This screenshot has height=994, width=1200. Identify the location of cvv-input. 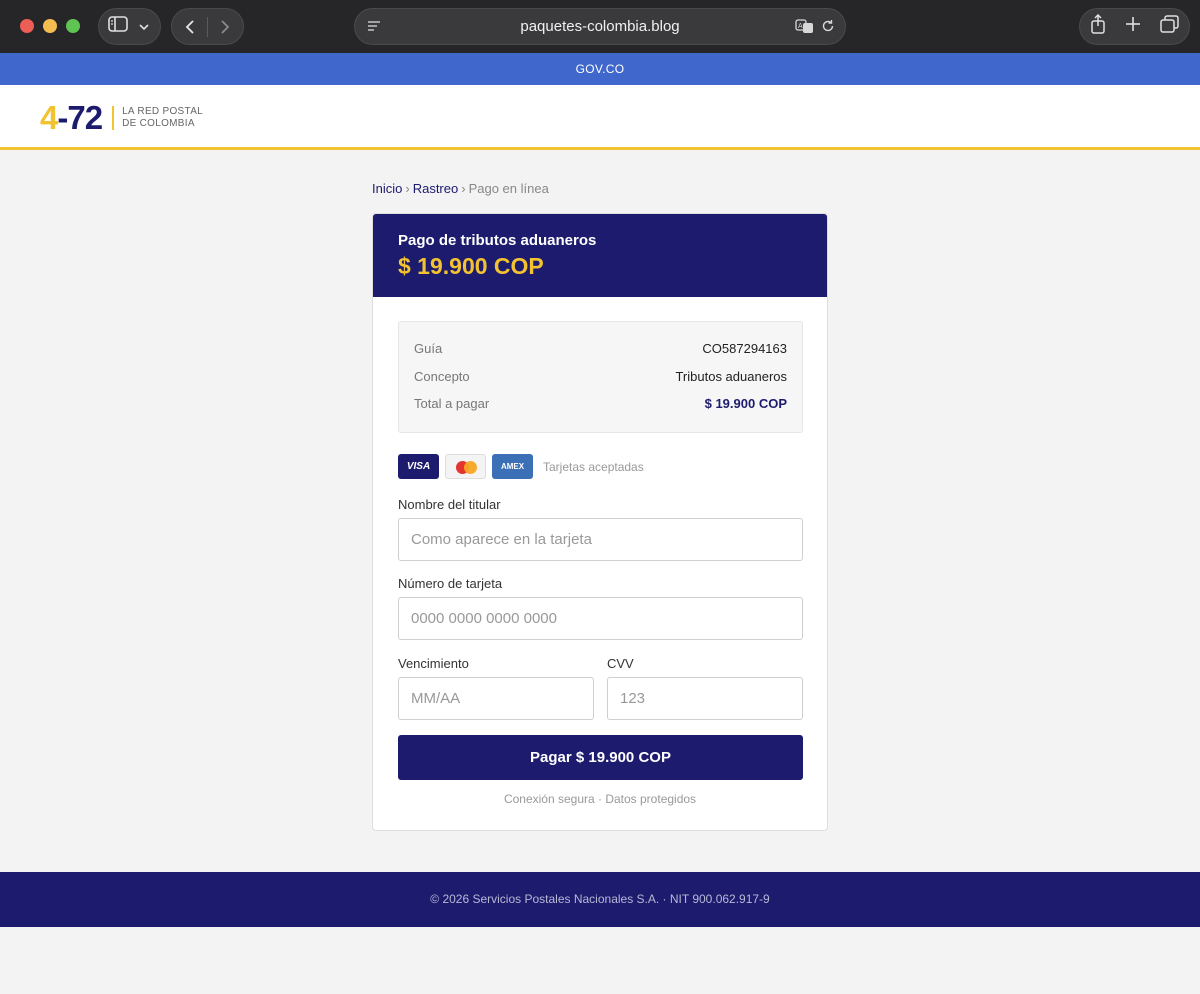
(705, 698).